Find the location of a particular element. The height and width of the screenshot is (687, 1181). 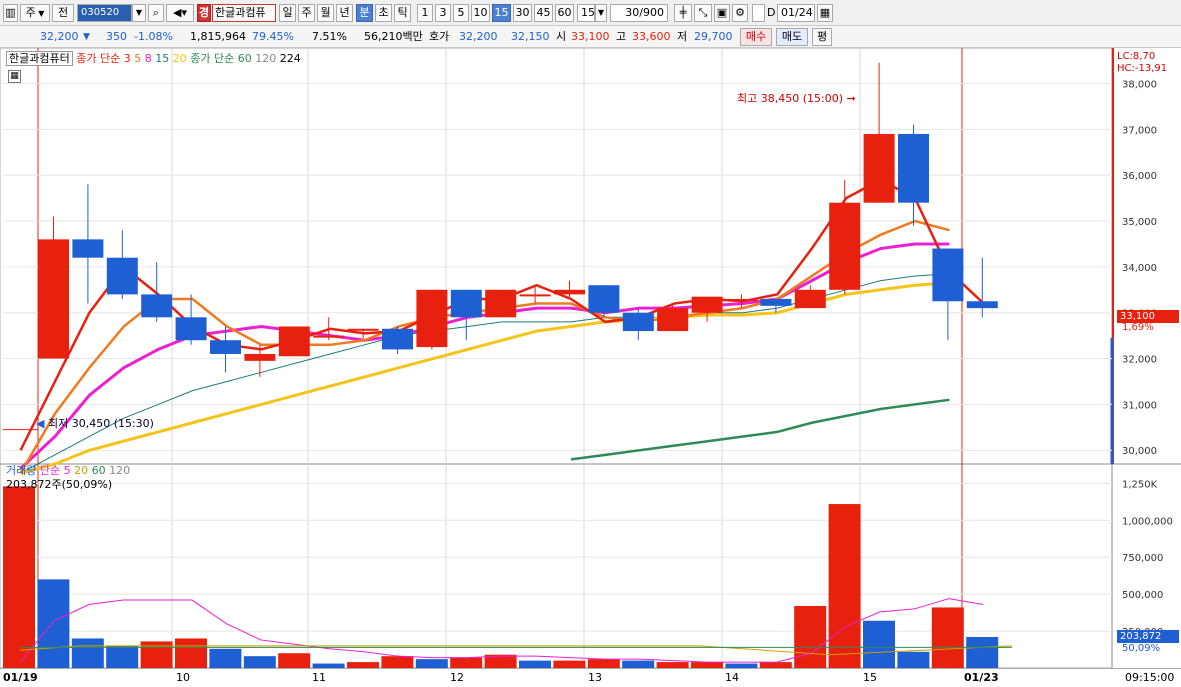

lc-hc-info: LC:8,70 HC:-13,91 is located at coordinates (1142, 63).